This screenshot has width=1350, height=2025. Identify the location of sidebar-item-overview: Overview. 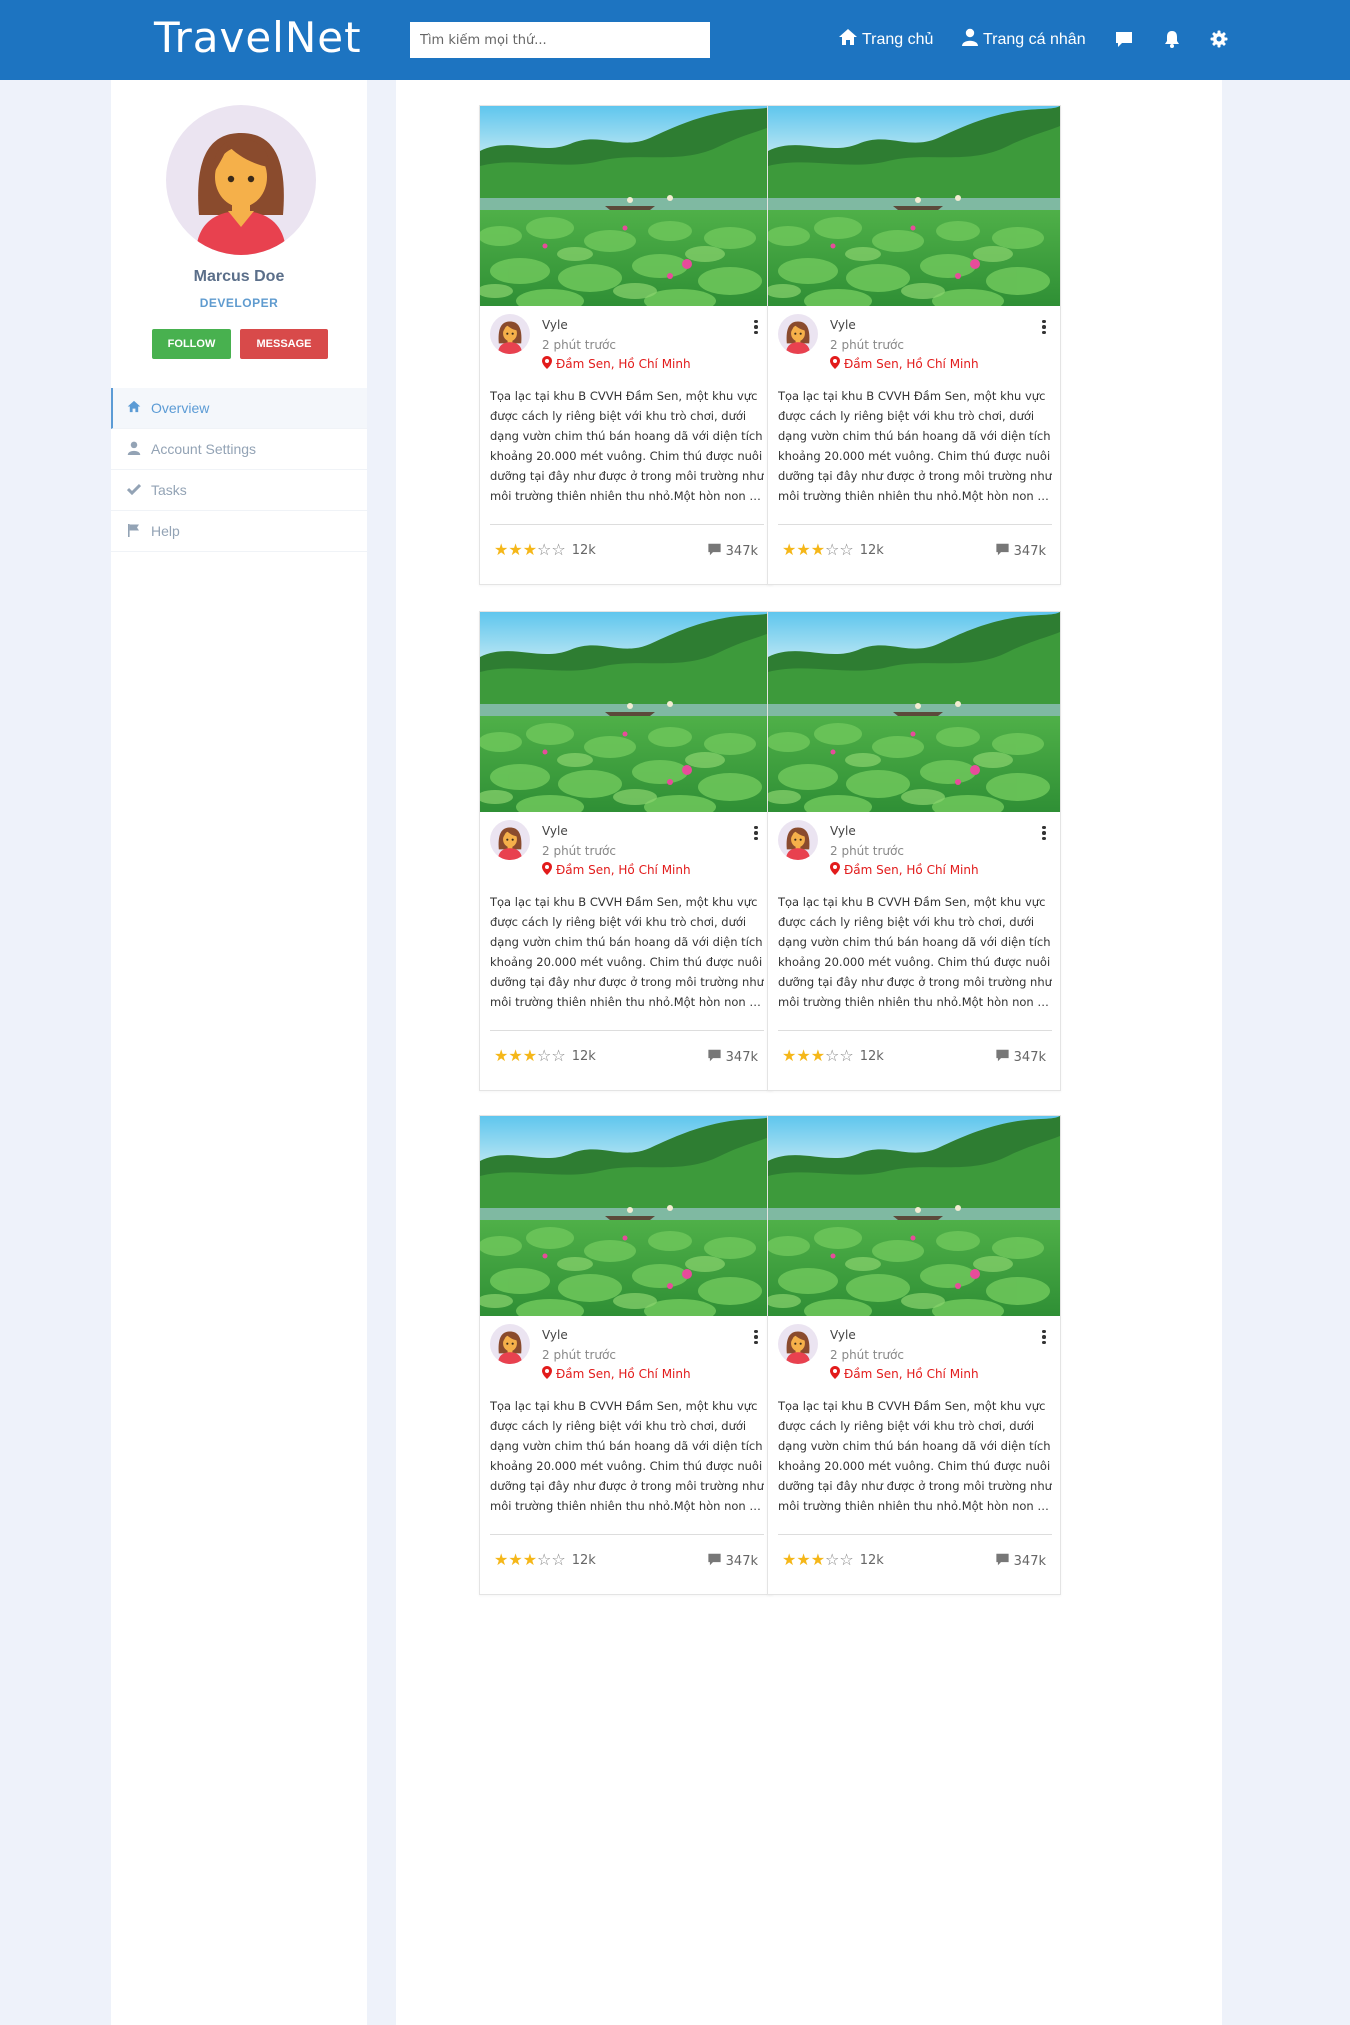
(239, 408).